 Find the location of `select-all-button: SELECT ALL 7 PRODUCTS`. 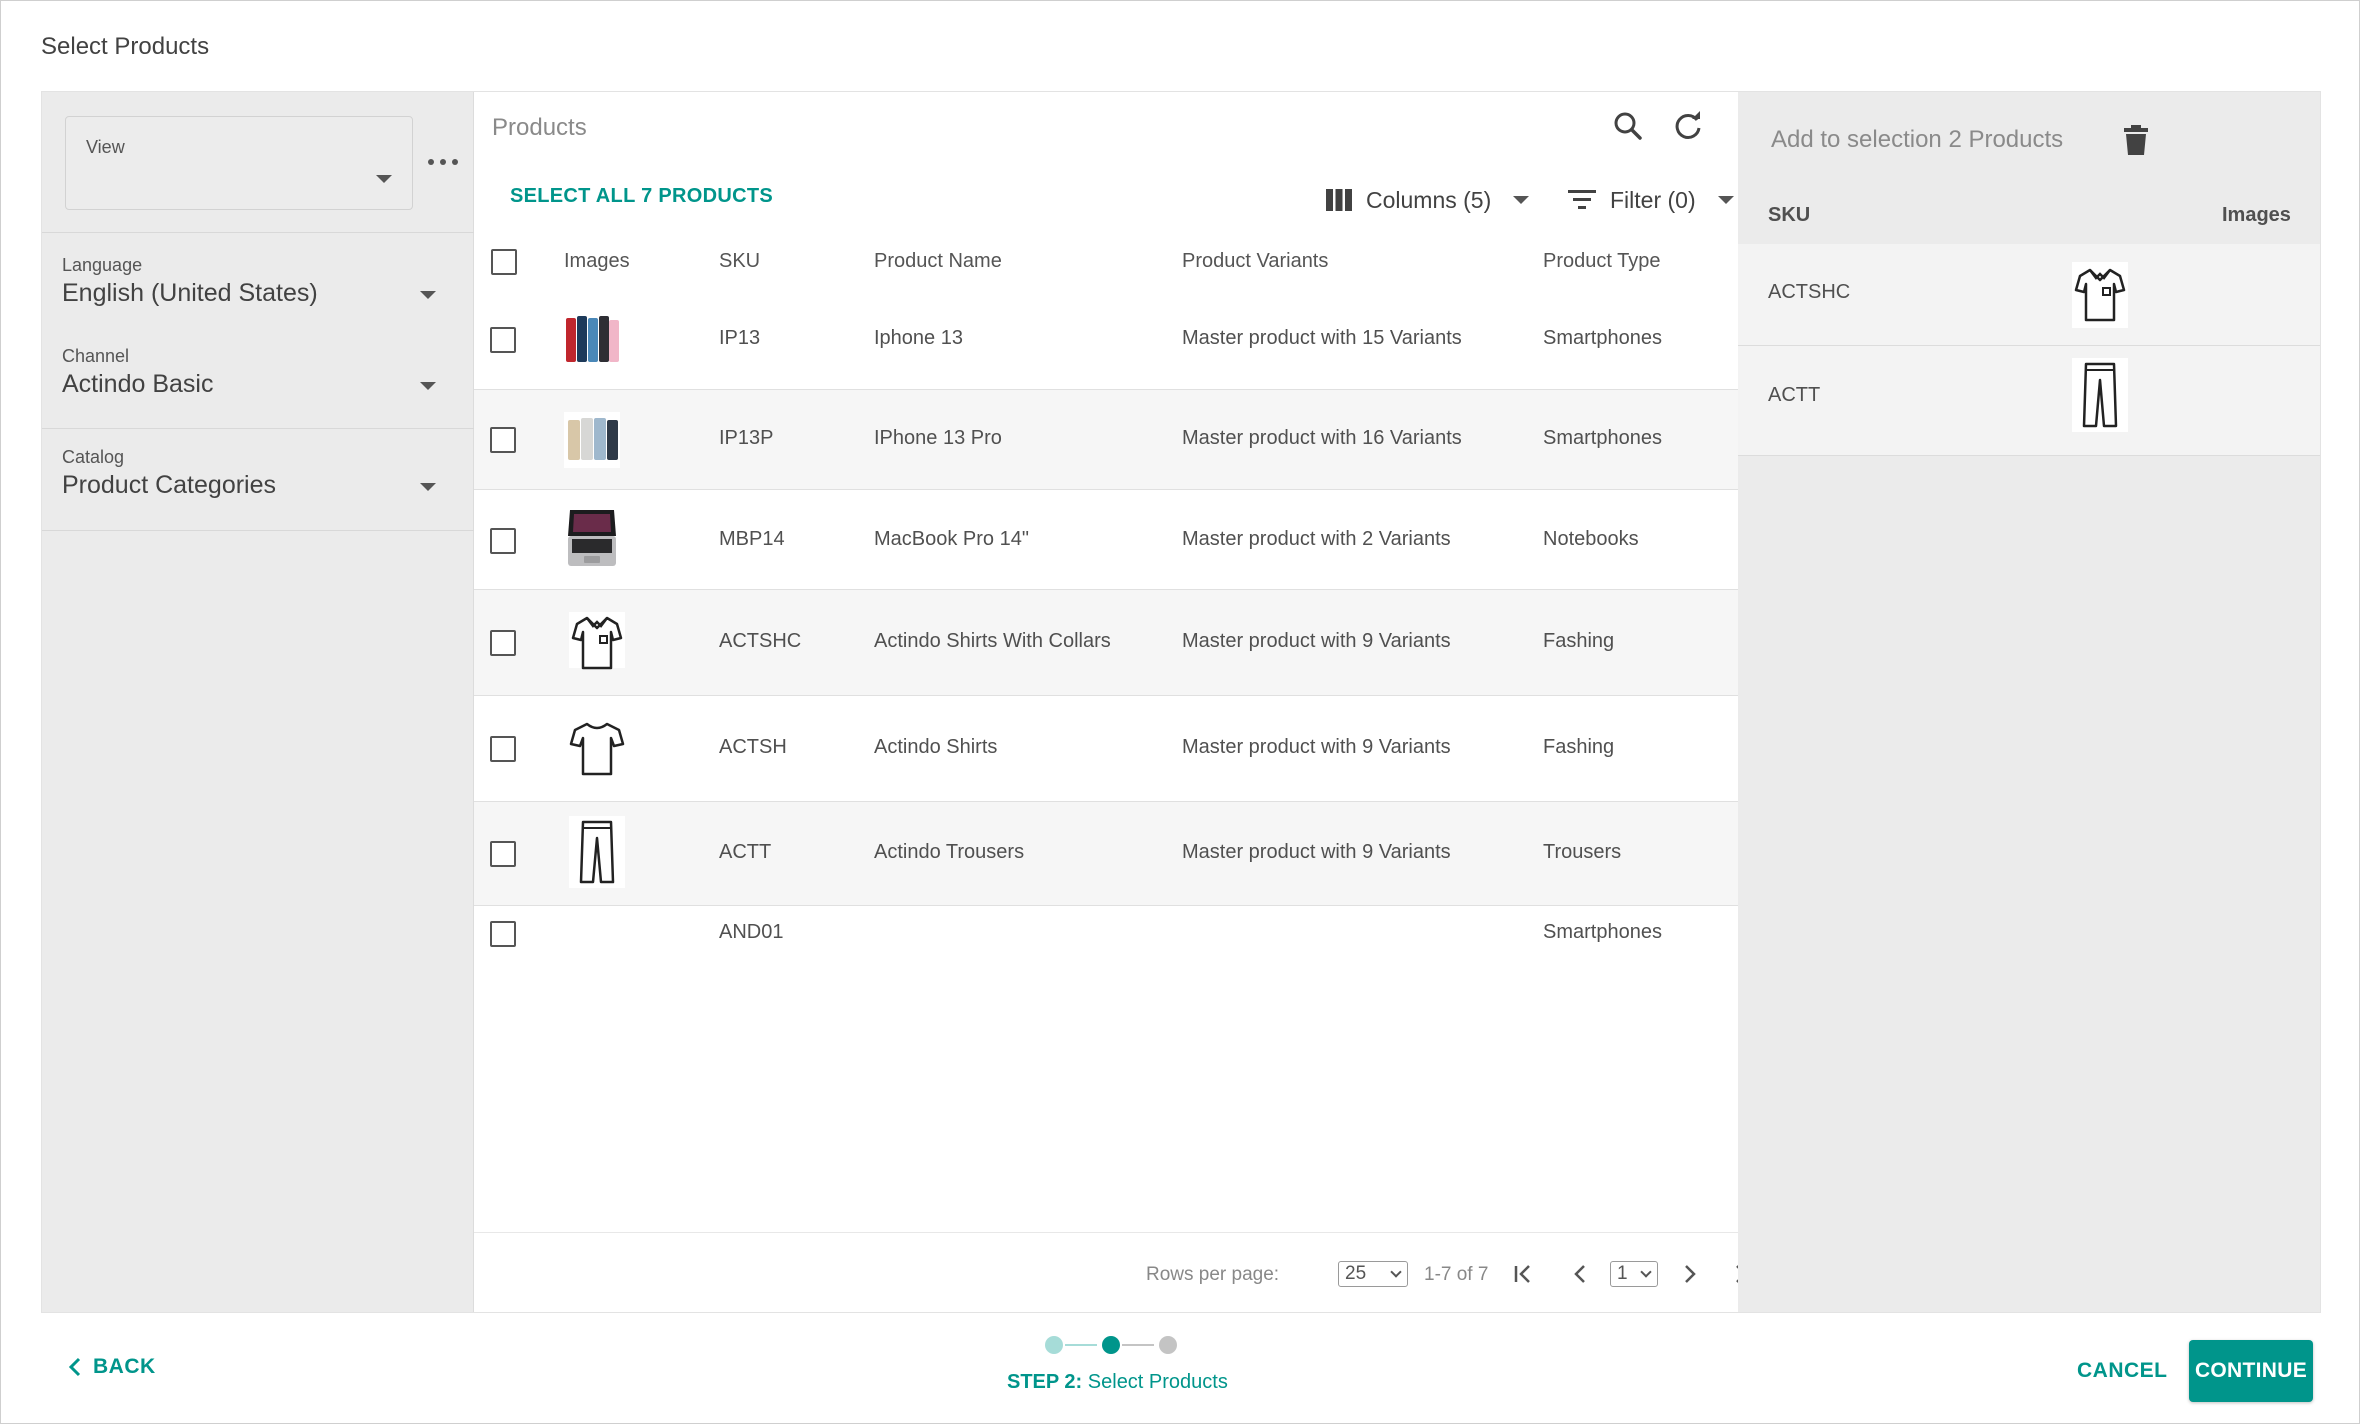

select-all-button: SELECT ALL 7 PRODUCTS is located at coordinates (641, 196).